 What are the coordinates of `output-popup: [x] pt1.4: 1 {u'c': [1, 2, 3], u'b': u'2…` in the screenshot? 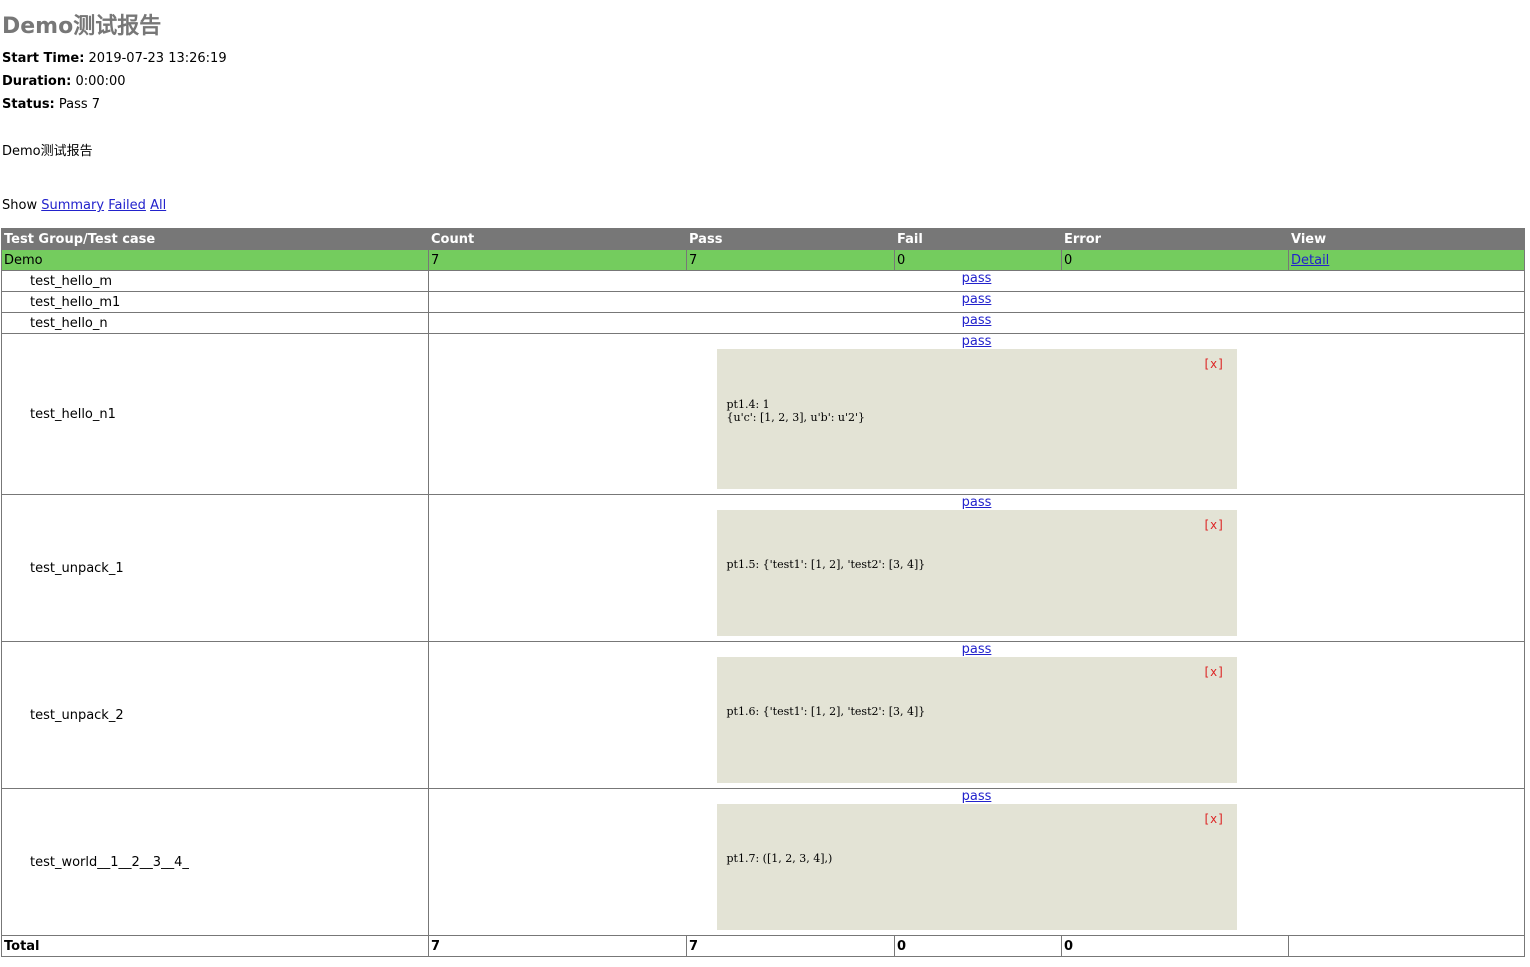 It's located at (976, 419).